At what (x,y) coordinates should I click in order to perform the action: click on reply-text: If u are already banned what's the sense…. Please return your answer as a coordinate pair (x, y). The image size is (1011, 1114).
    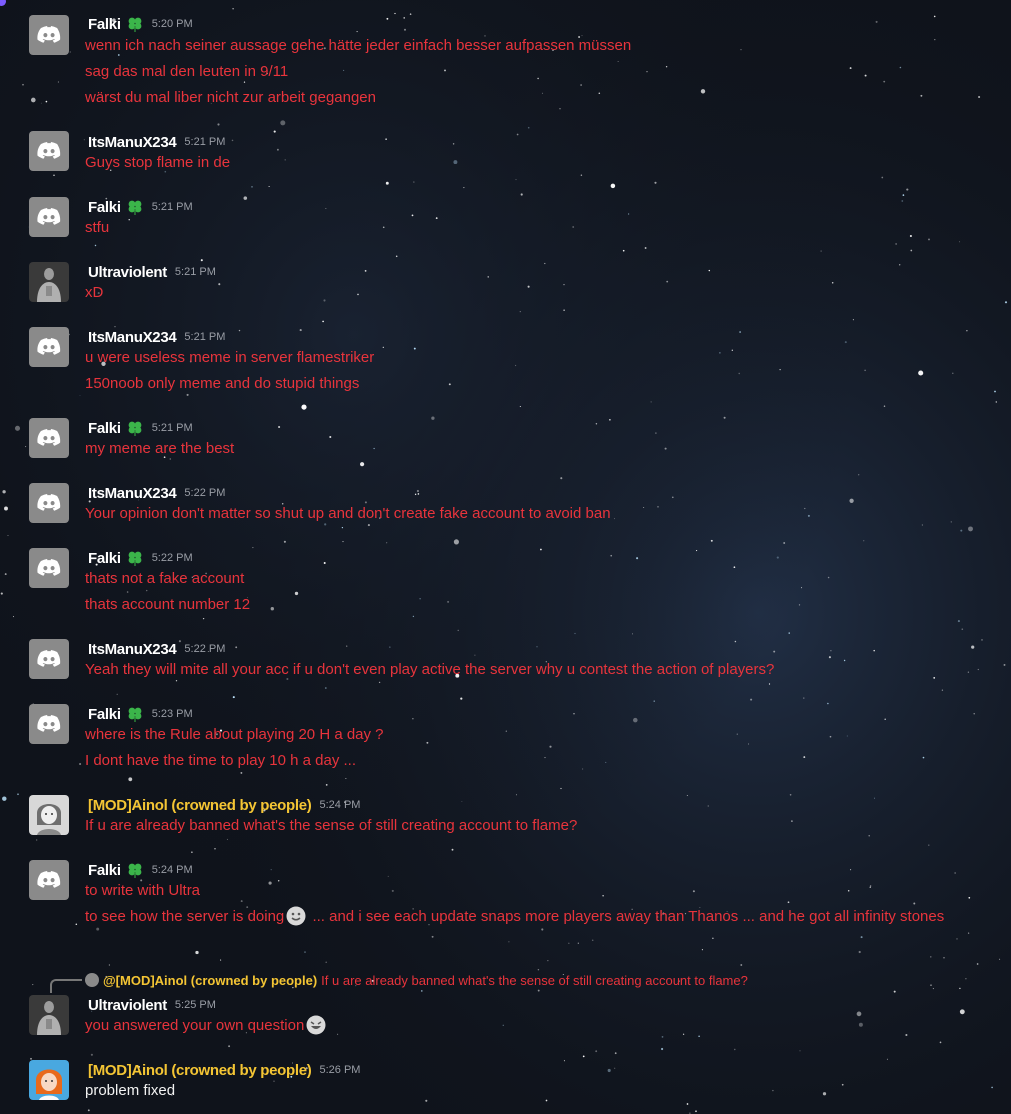
    Looking at the image, I should click on (534, 980).